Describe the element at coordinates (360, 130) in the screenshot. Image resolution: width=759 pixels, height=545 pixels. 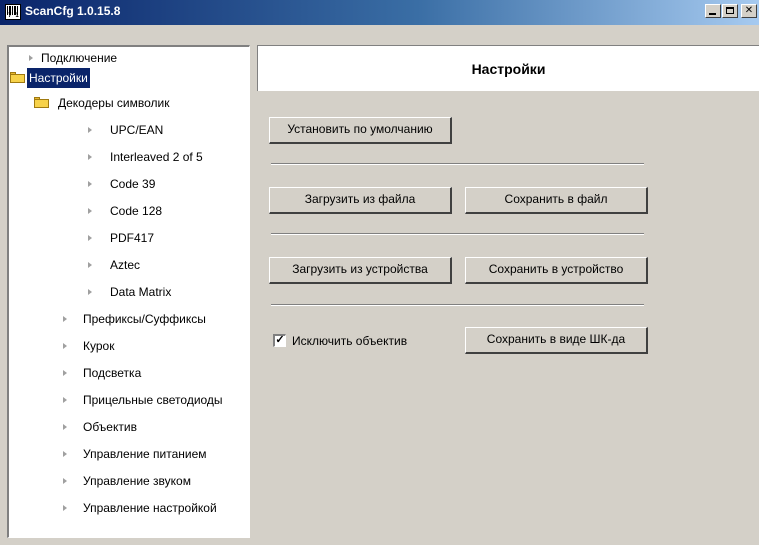
I see `reset-defaults-button: Установить по умолчанию` at that location.